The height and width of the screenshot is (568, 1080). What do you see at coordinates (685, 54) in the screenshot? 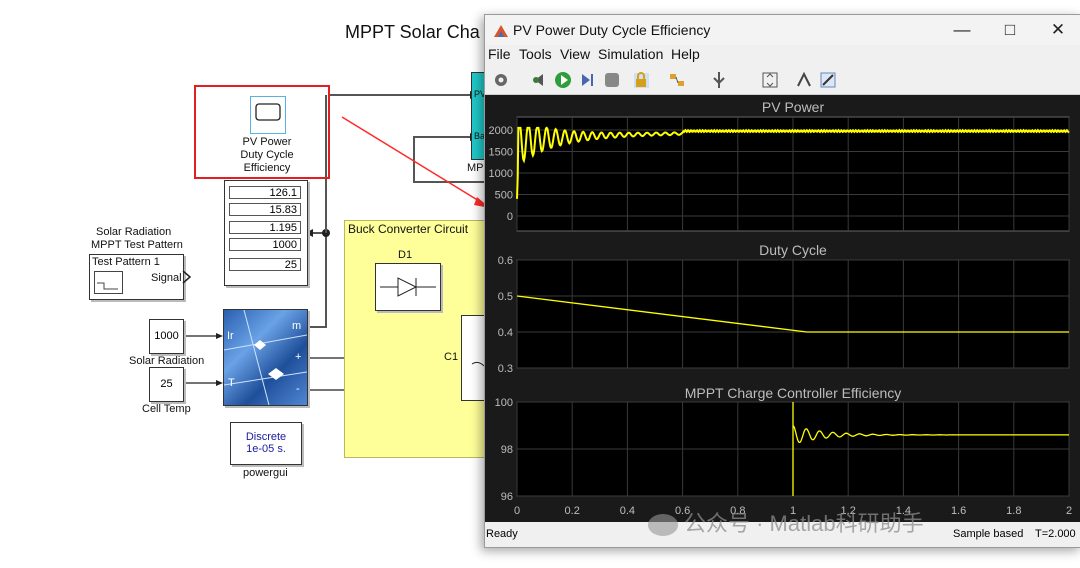
I see `menu-help: Help` at bounding box center [685, 54].